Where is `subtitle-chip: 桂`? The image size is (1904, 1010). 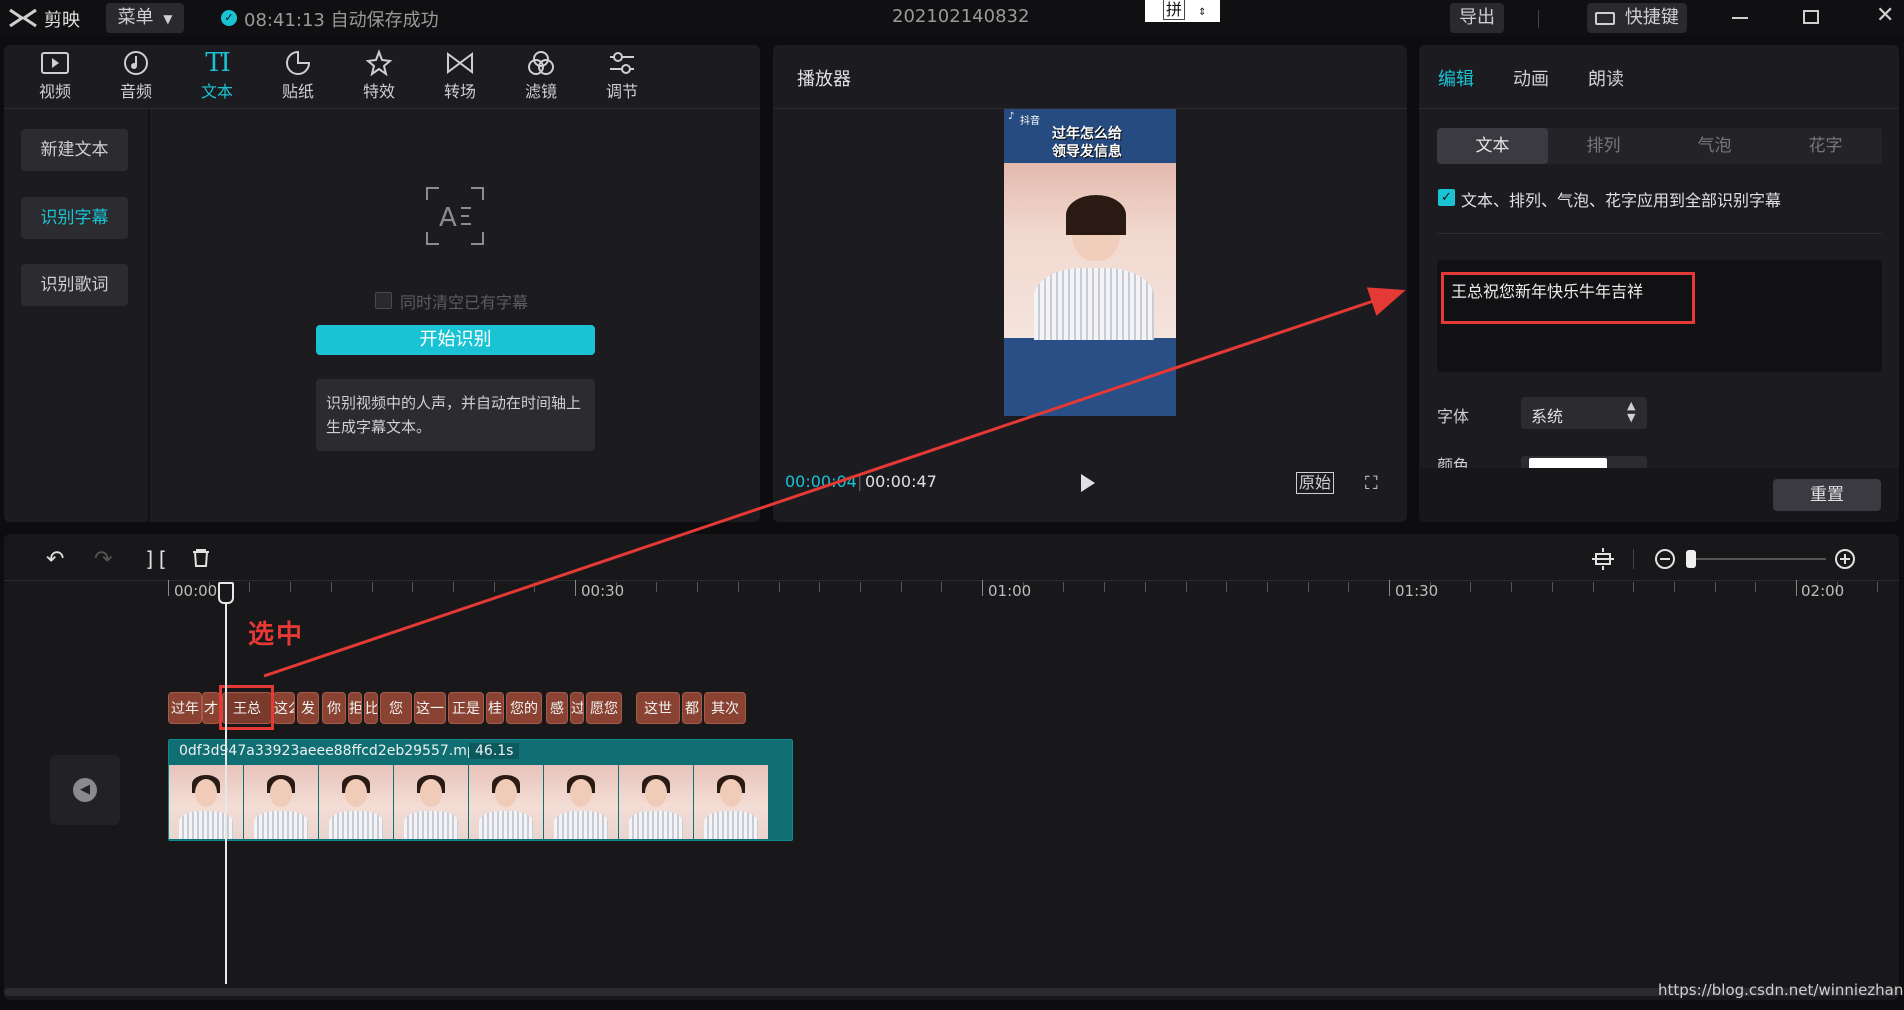
subtitle-chip: 桂 is located at coordinates (495, 708).